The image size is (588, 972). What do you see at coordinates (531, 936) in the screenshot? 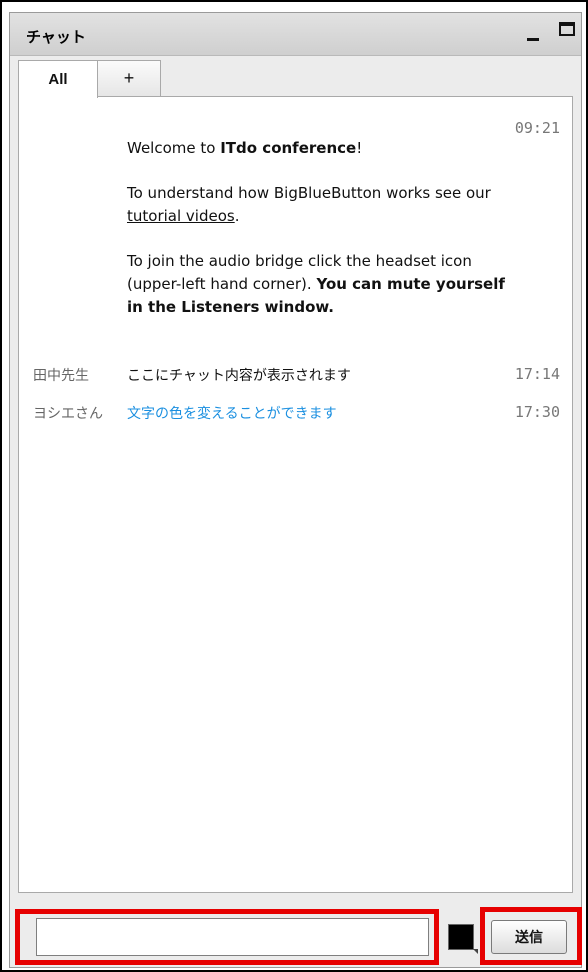
I see `send-highlight-box` at bounding box center [531, 936].